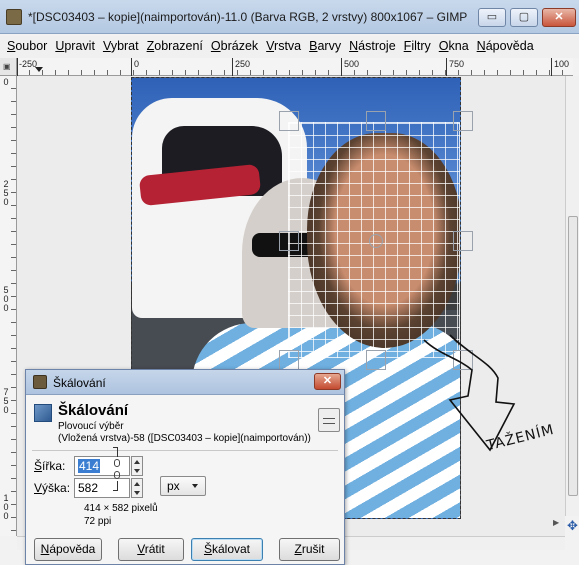 The width and height of the screenshot is (579, 565). Describe the element at coordinates (289, 360) in the screenshot. I see `scale-handle-bottom-left` at that location.